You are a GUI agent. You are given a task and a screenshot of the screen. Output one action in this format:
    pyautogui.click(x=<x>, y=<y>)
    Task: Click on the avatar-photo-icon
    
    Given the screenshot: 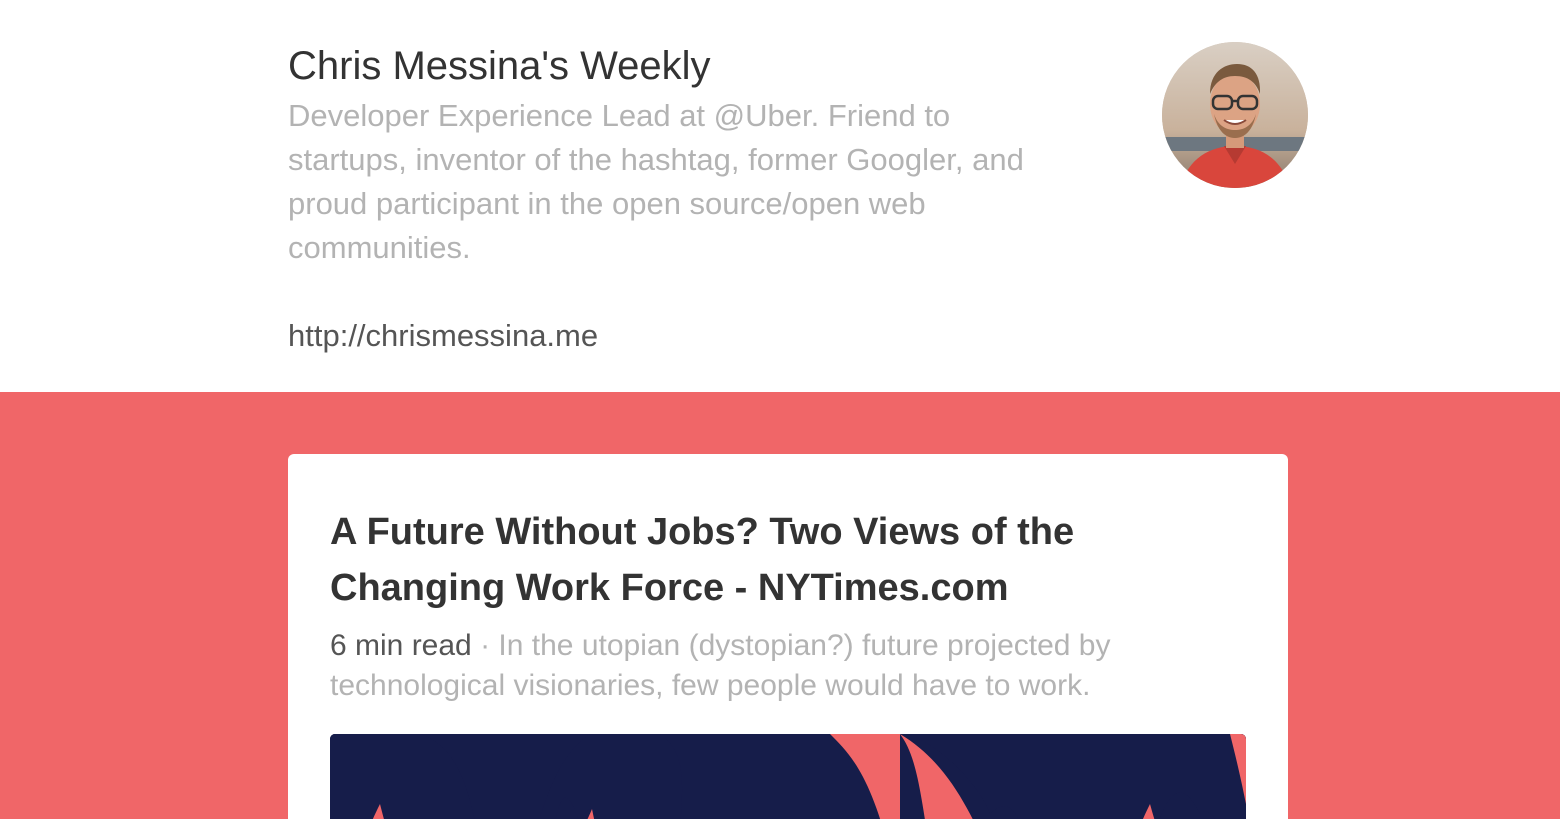 What is the action you would take?
    pyautogui.click(x=1235, y=115)
    